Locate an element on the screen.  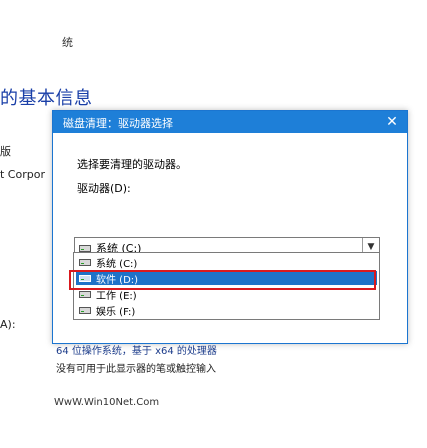
watermark-text: WwW.Win10Net.Com is located at coordinates (107, 402).